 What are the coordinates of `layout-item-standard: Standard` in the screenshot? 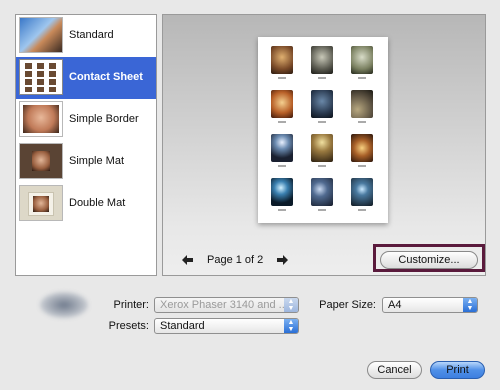 It's located at (86, 36).